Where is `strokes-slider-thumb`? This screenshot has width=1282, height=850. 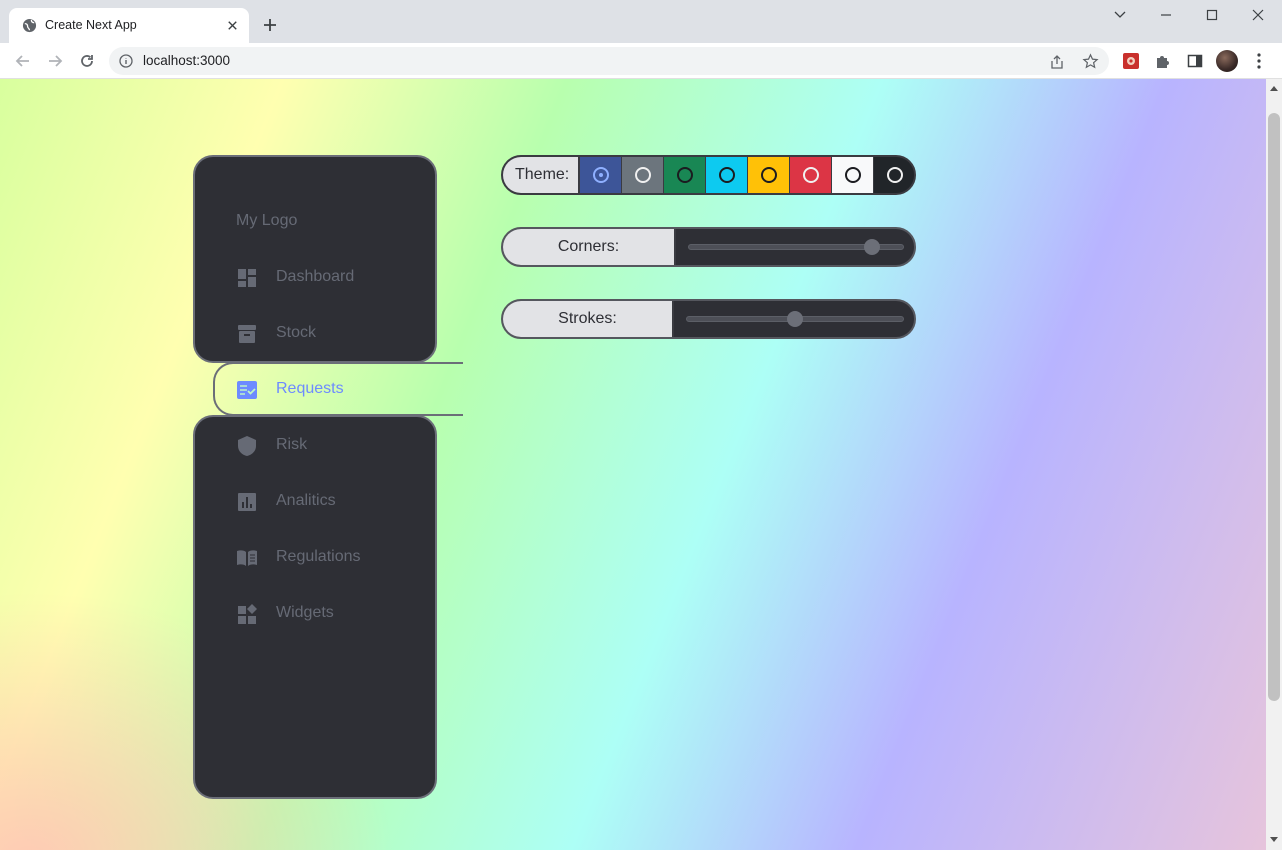
strokes-slider-thumb is located at coordinates (795, 319).